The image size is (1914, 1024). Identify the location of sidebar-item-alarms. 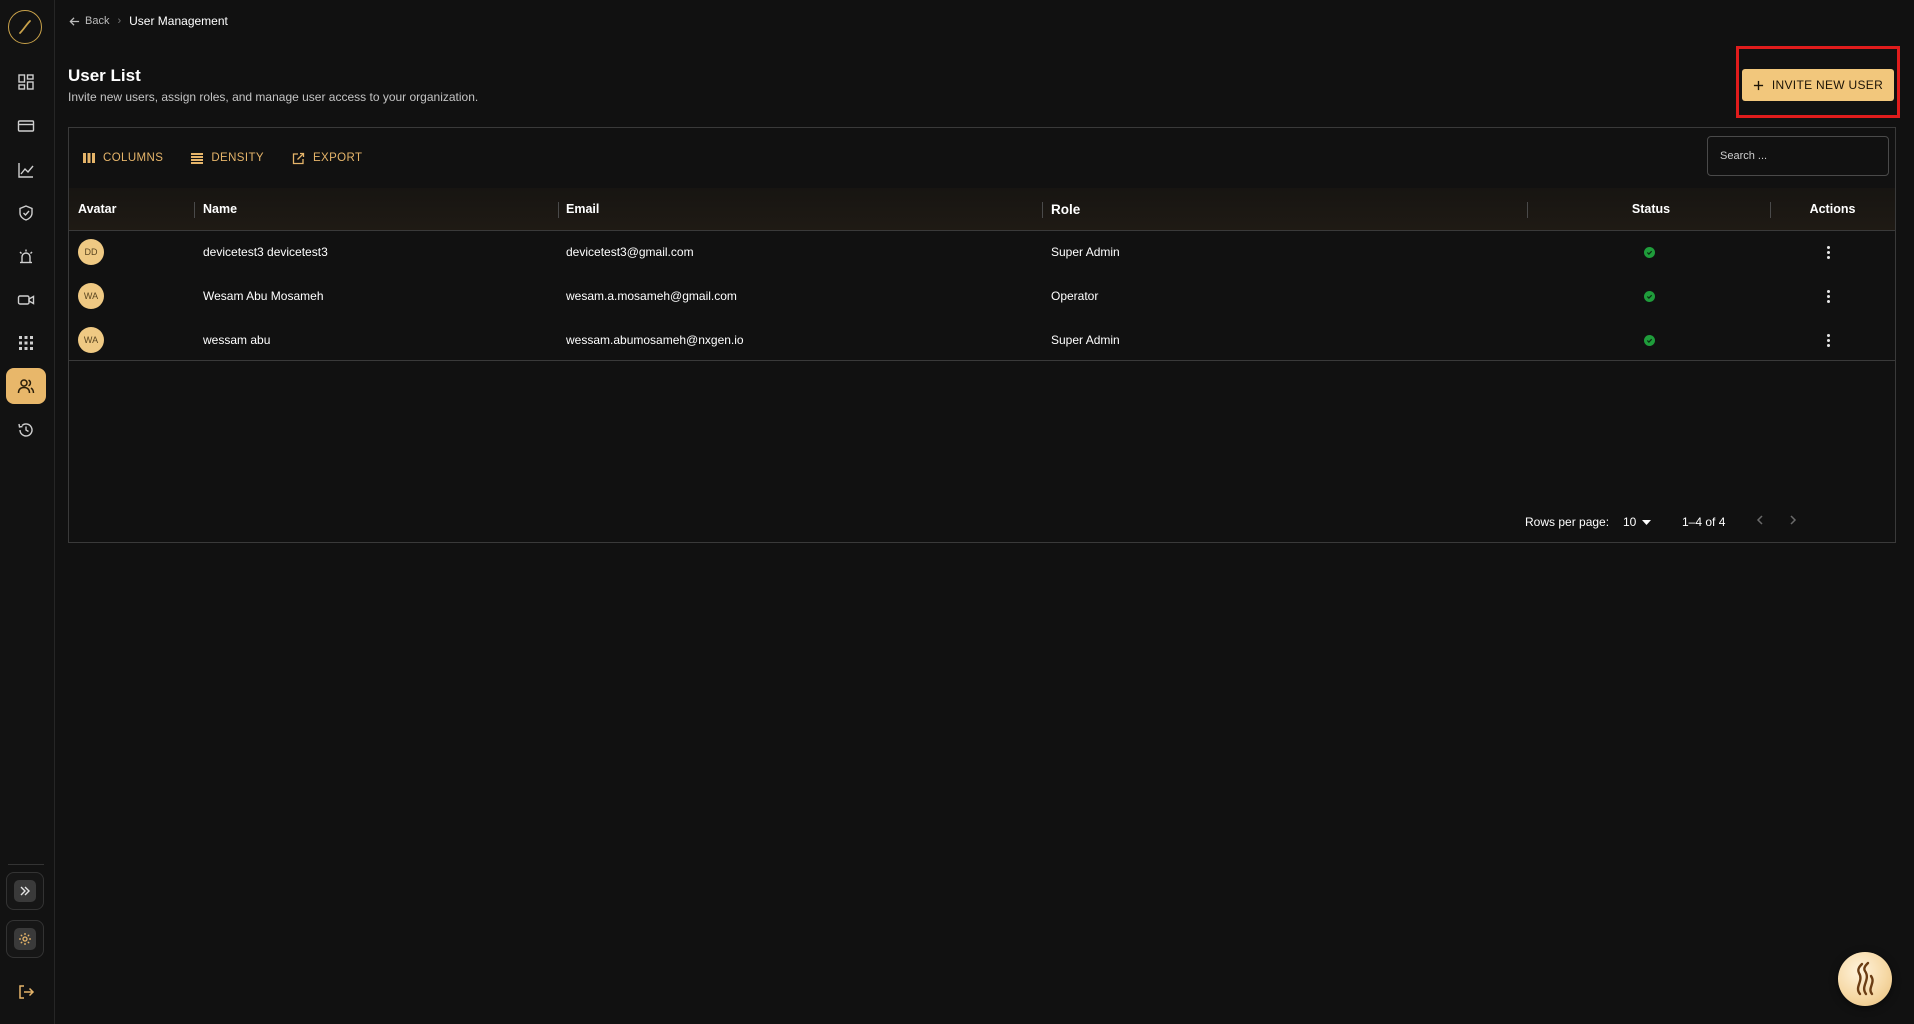
(26, 257).